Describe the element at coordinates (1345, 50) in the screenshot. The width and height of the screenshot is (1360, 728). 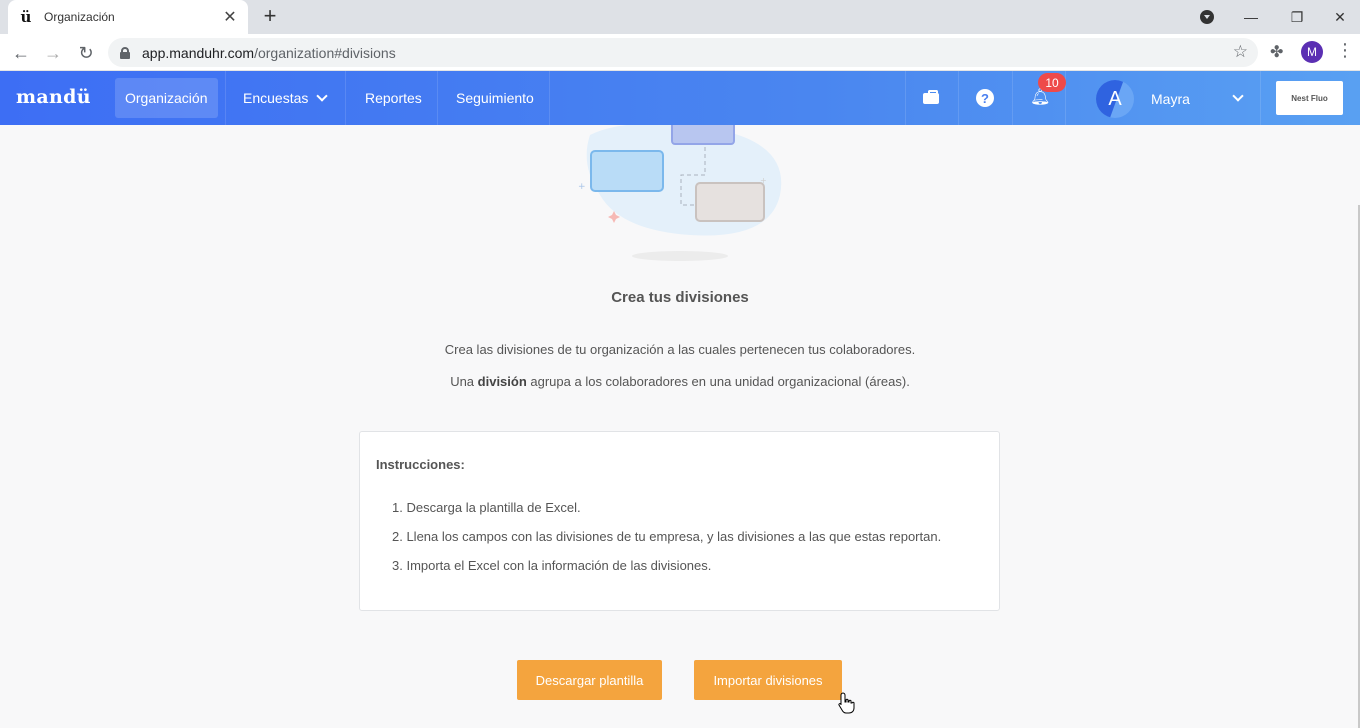
I see `browser-menu-icon: ⋮` at that location.